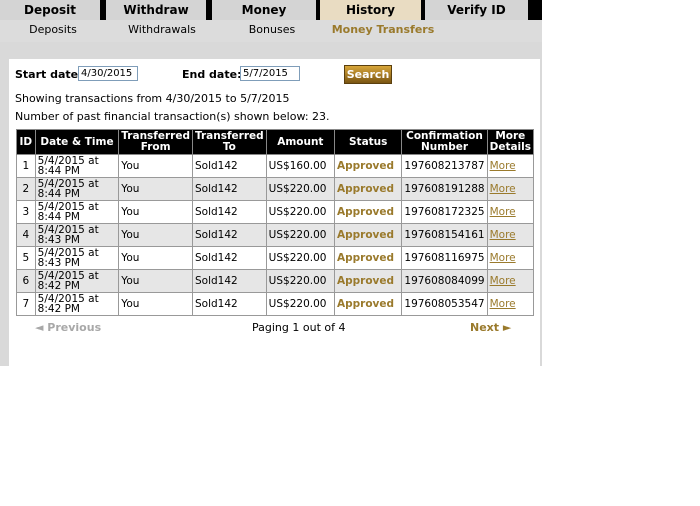 This screenshot has width=700, height=506. I want to click on cell-id: 3, so click(26, 212).